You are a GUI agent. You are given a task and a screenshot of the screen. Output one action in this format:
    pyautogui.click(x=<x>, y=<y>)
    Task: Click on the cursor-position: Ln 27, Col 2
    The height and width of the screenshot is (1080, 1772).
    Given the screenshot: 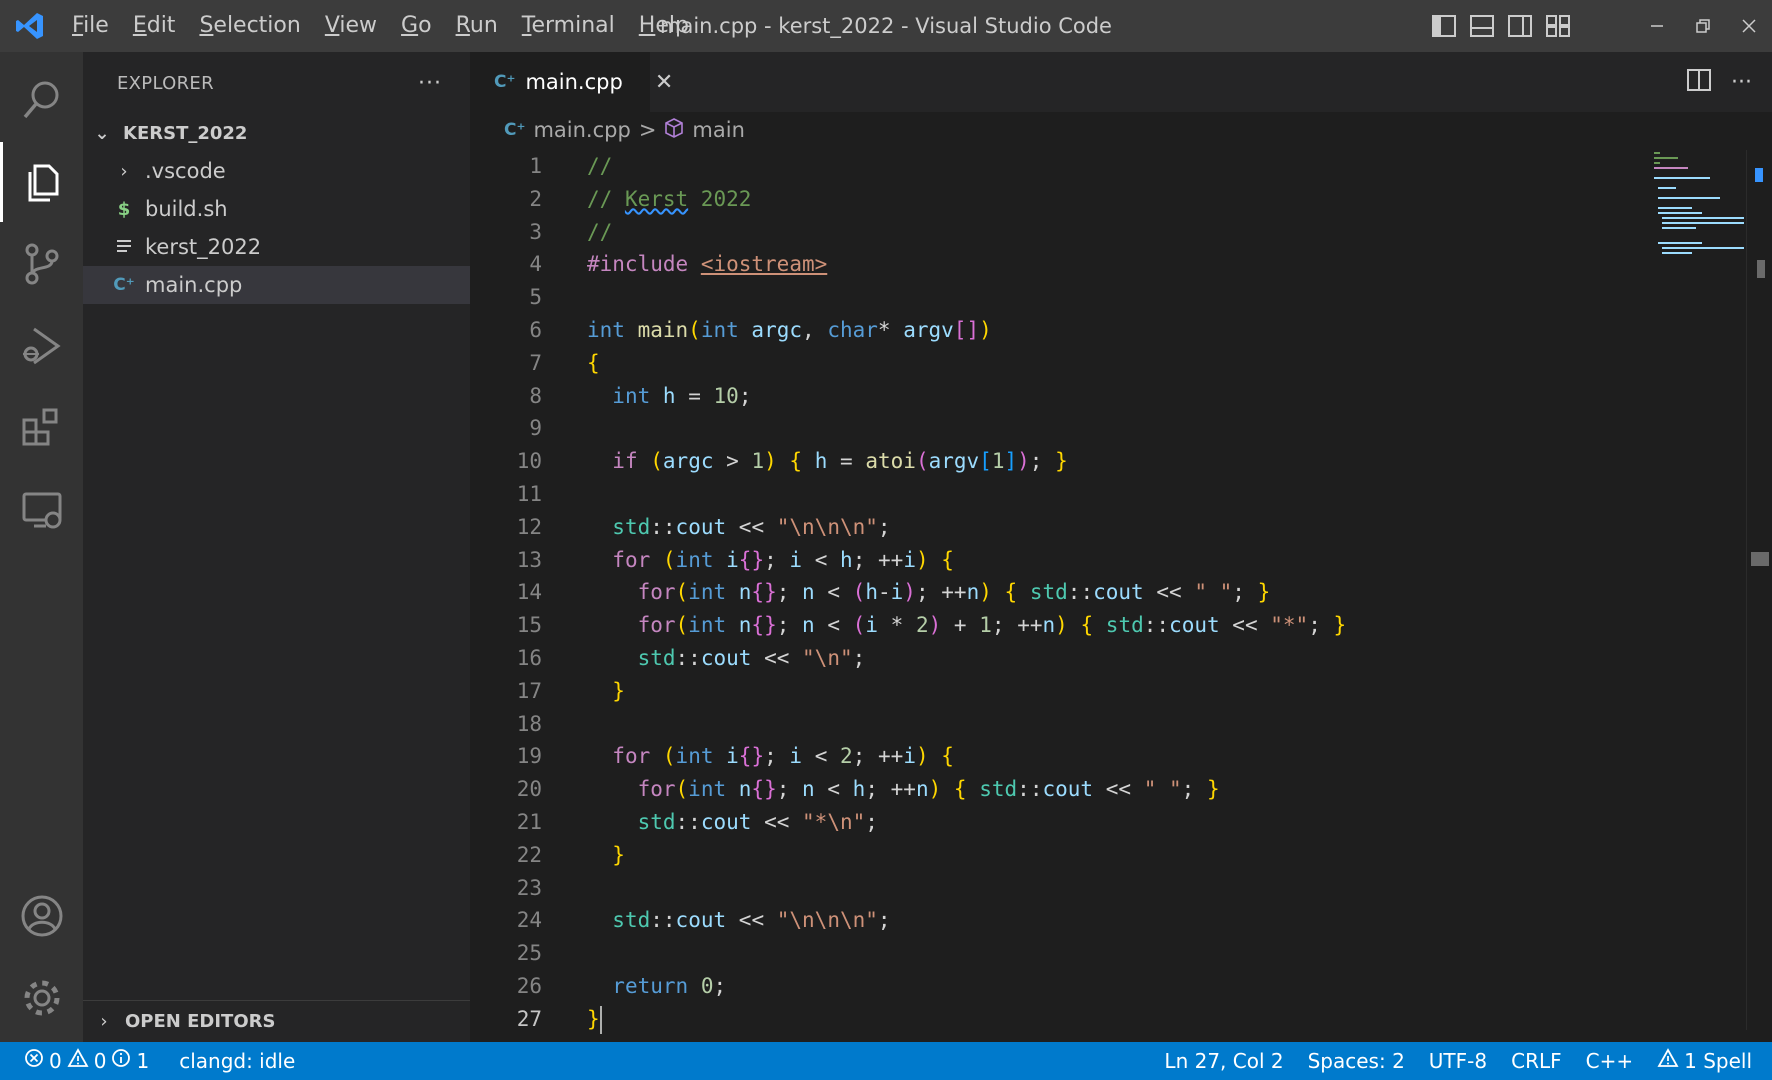 What is the action you would take?
    pyautogui.click(x=1223, y=1061)
    